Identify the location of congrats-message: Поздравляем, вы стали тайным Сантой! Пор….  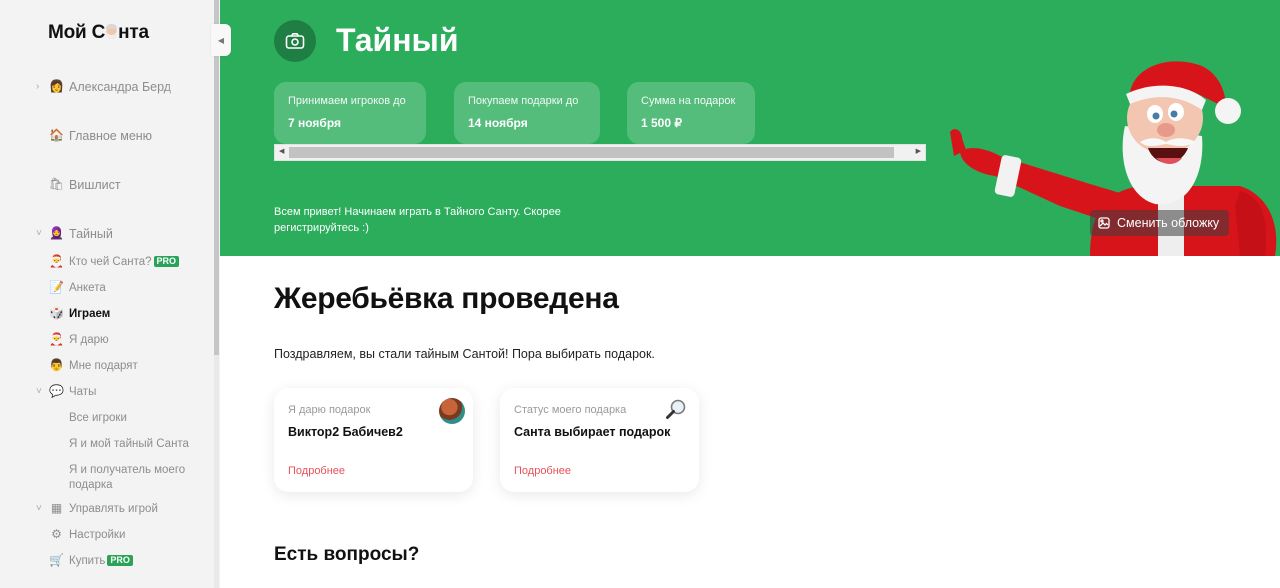
(464, 354).